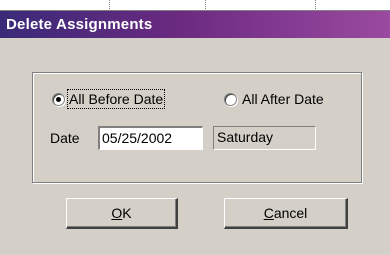 Image resolution: width=390 pixels, height=255 pixels. I want to click on after-date-radio, so click(230, 99).